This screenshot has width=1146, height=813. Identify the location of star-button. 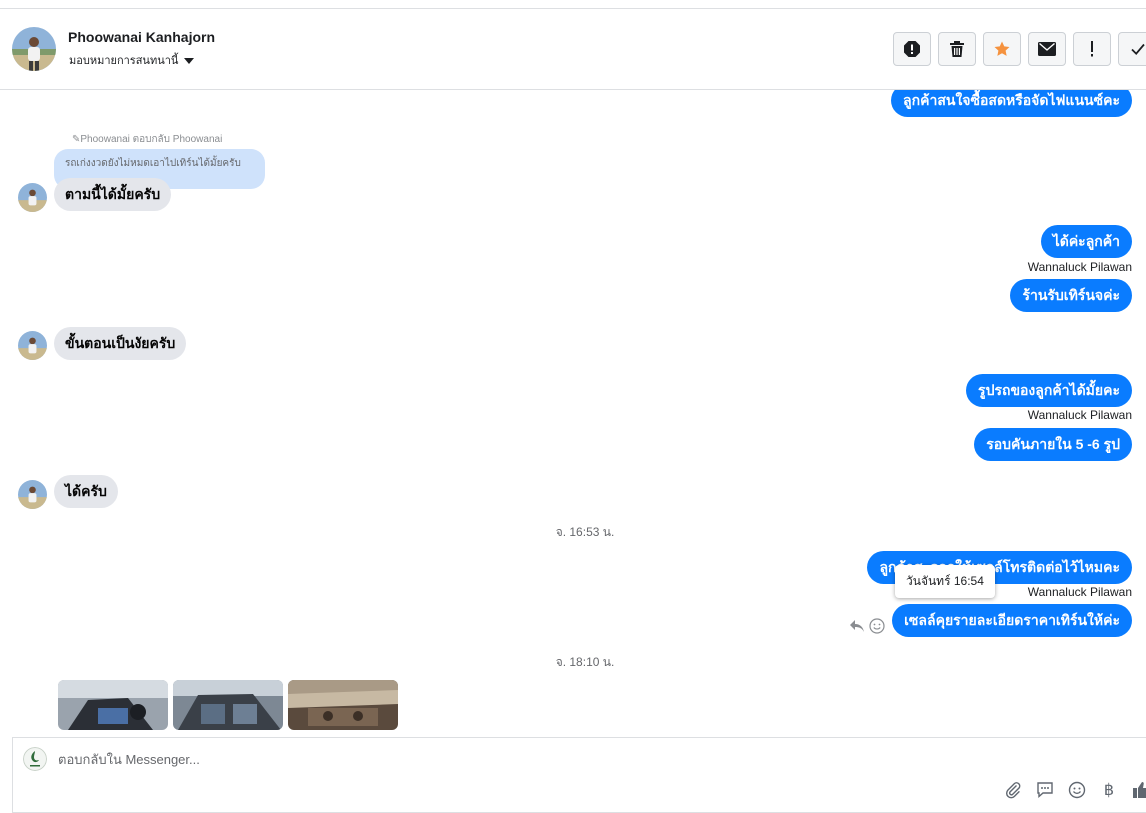
(1002, 49).